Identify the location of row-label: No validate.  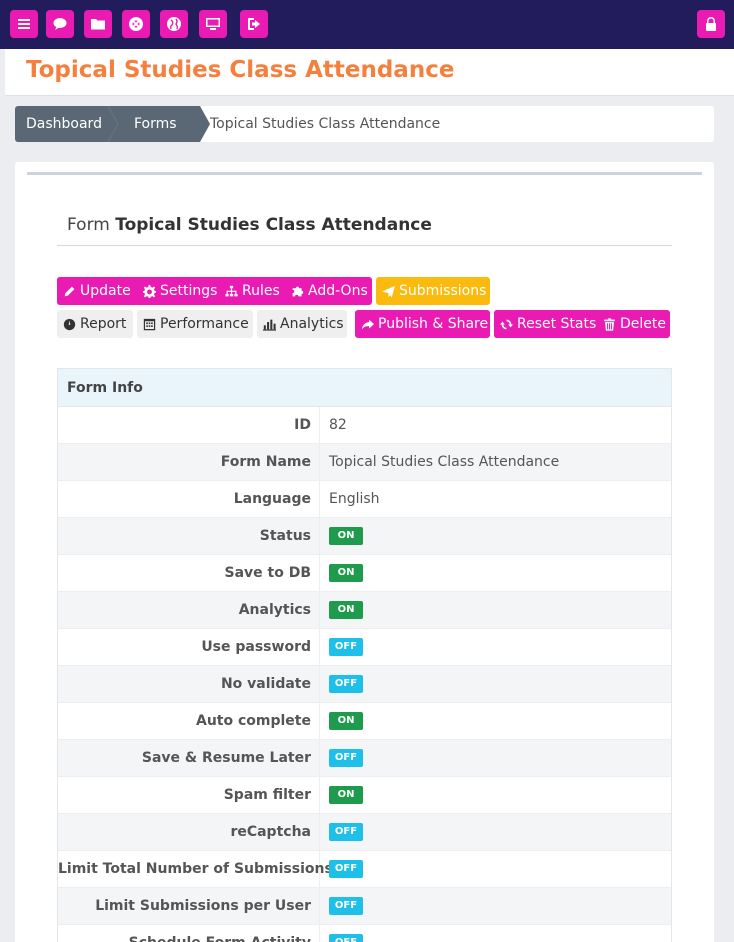
(189, 684).